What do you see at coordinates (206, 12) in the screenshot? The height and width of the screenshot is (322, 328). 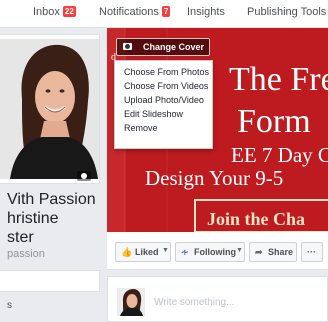 I see `nav-insights: Insights` at bounding box center [206, 12].